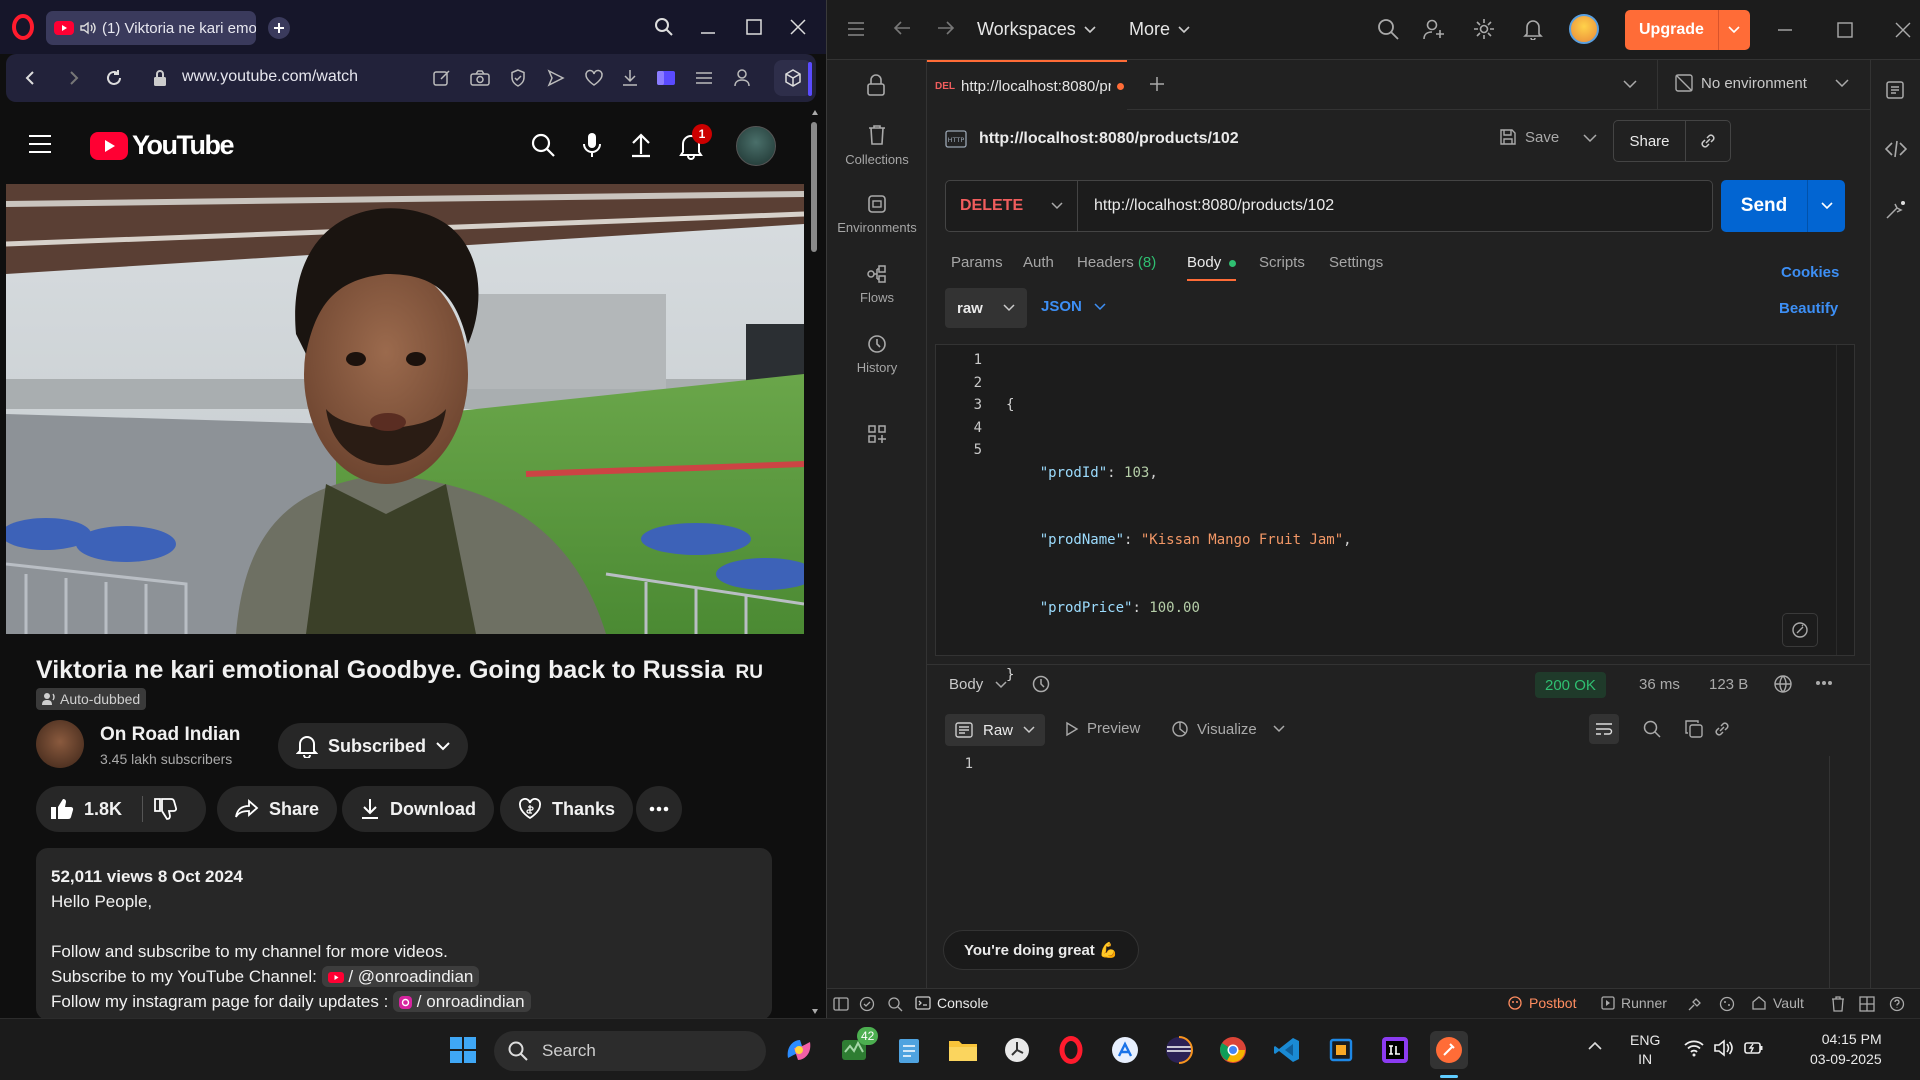 The image size is (1920, 1080). What do you see at coordinates (995, 730) in the screenshot?
I see `response-view-raw: Raw` at bounding box center [995, 730].